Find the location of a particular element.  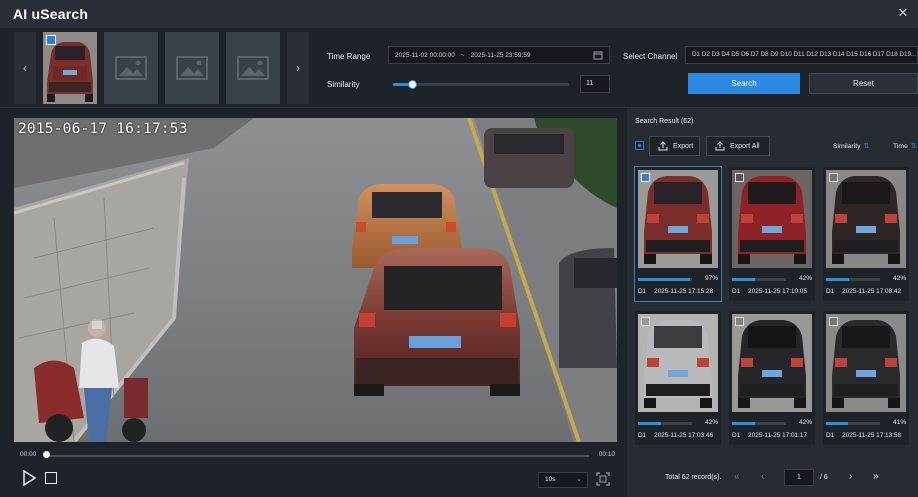

first-page-button: « is located at coordinates (737, 476).